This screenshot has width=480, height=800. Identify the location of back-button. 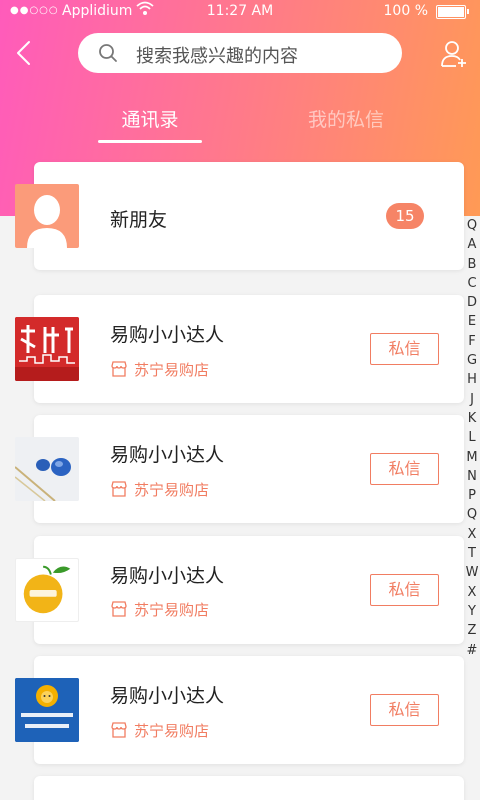
(25, 53).